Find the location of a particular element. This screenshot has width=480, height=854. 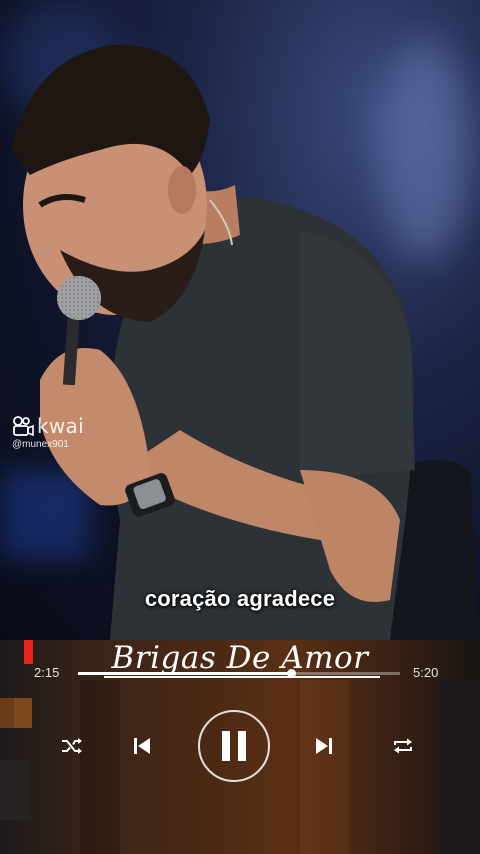

kwai-logo: kwai is located at coordinates (48, 426).